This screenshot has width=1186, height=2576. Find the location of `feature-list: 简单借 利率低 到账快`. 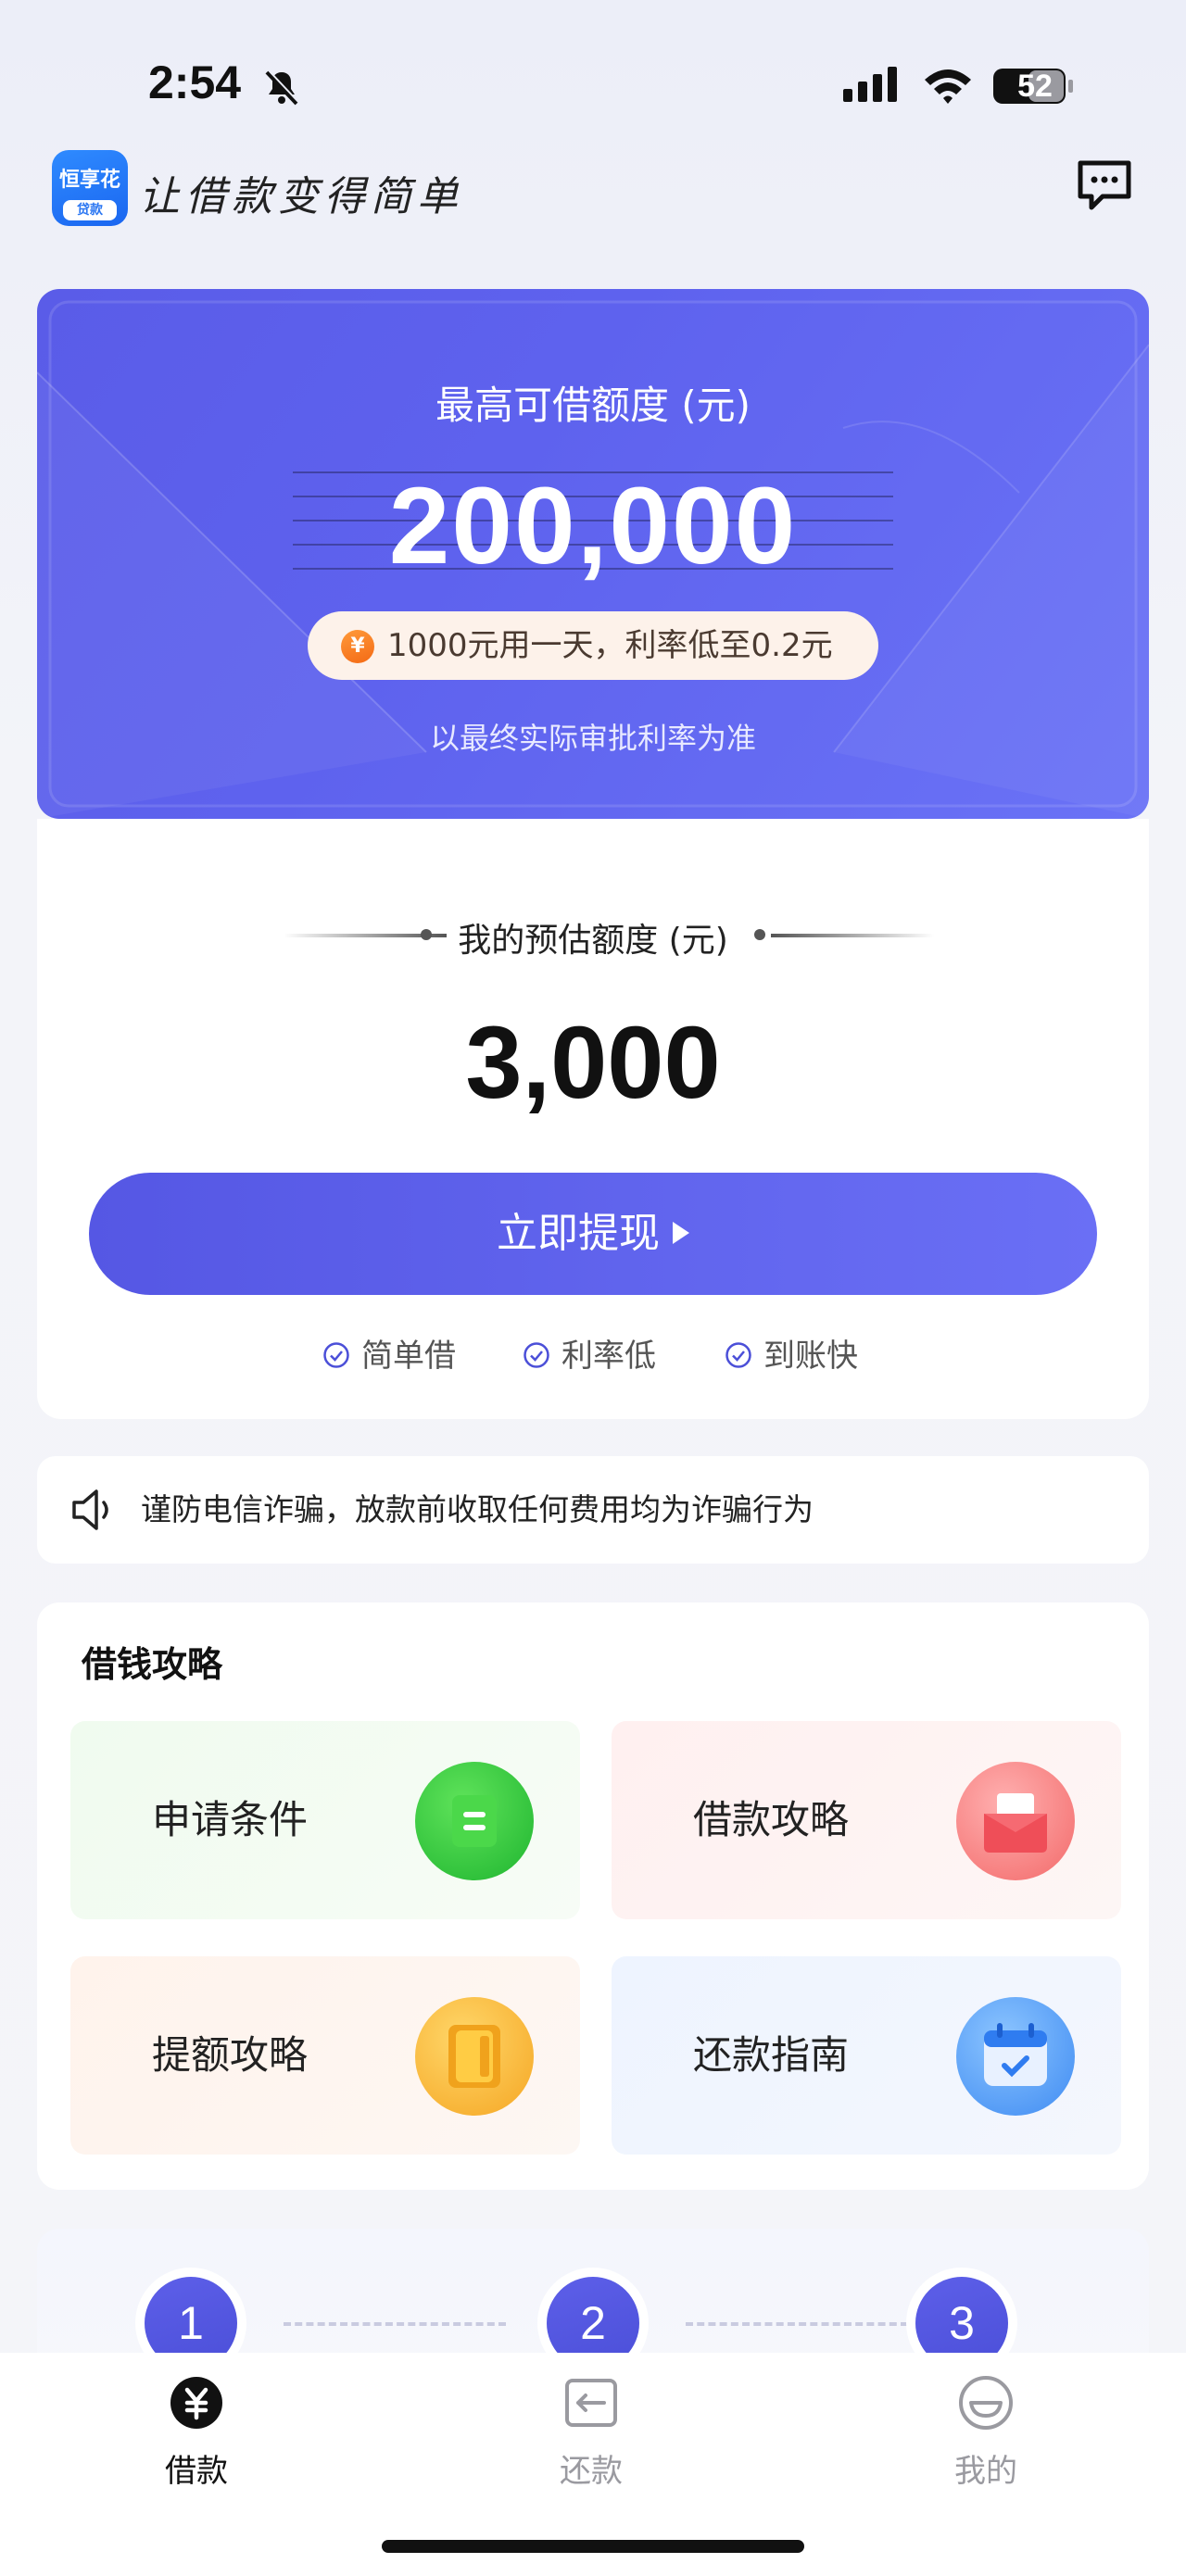

feature-list: 简单借 利率低 到账快 is located at coordinates (593, 1356).